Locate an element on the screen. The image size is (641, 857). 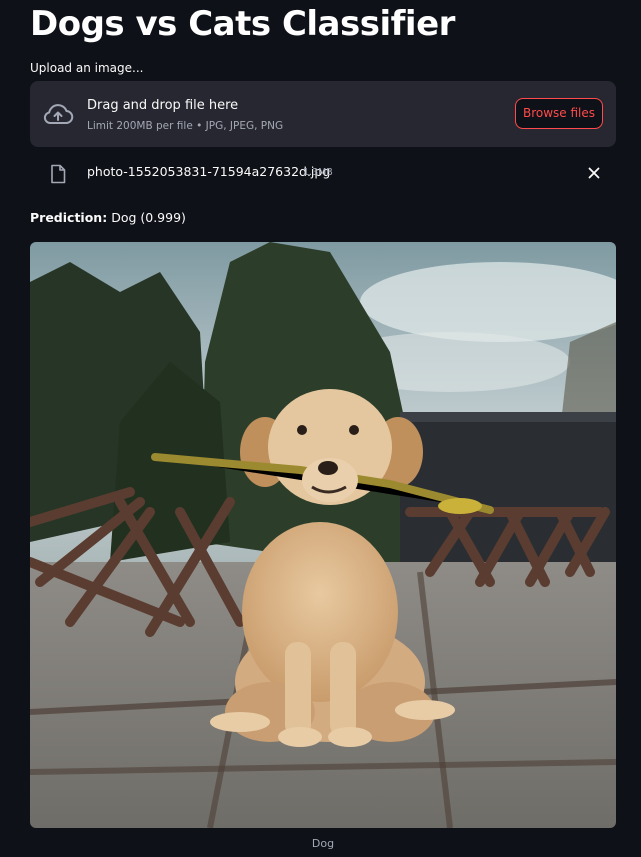
image-caption: Dog is located at coordinates (323, 843).